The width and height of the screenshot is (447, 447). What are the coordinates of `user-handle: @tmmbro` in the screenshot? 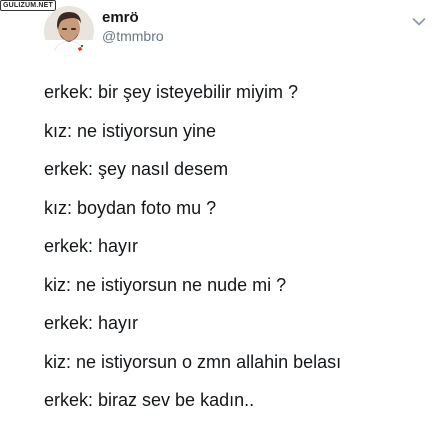 It's located at (133, 36).